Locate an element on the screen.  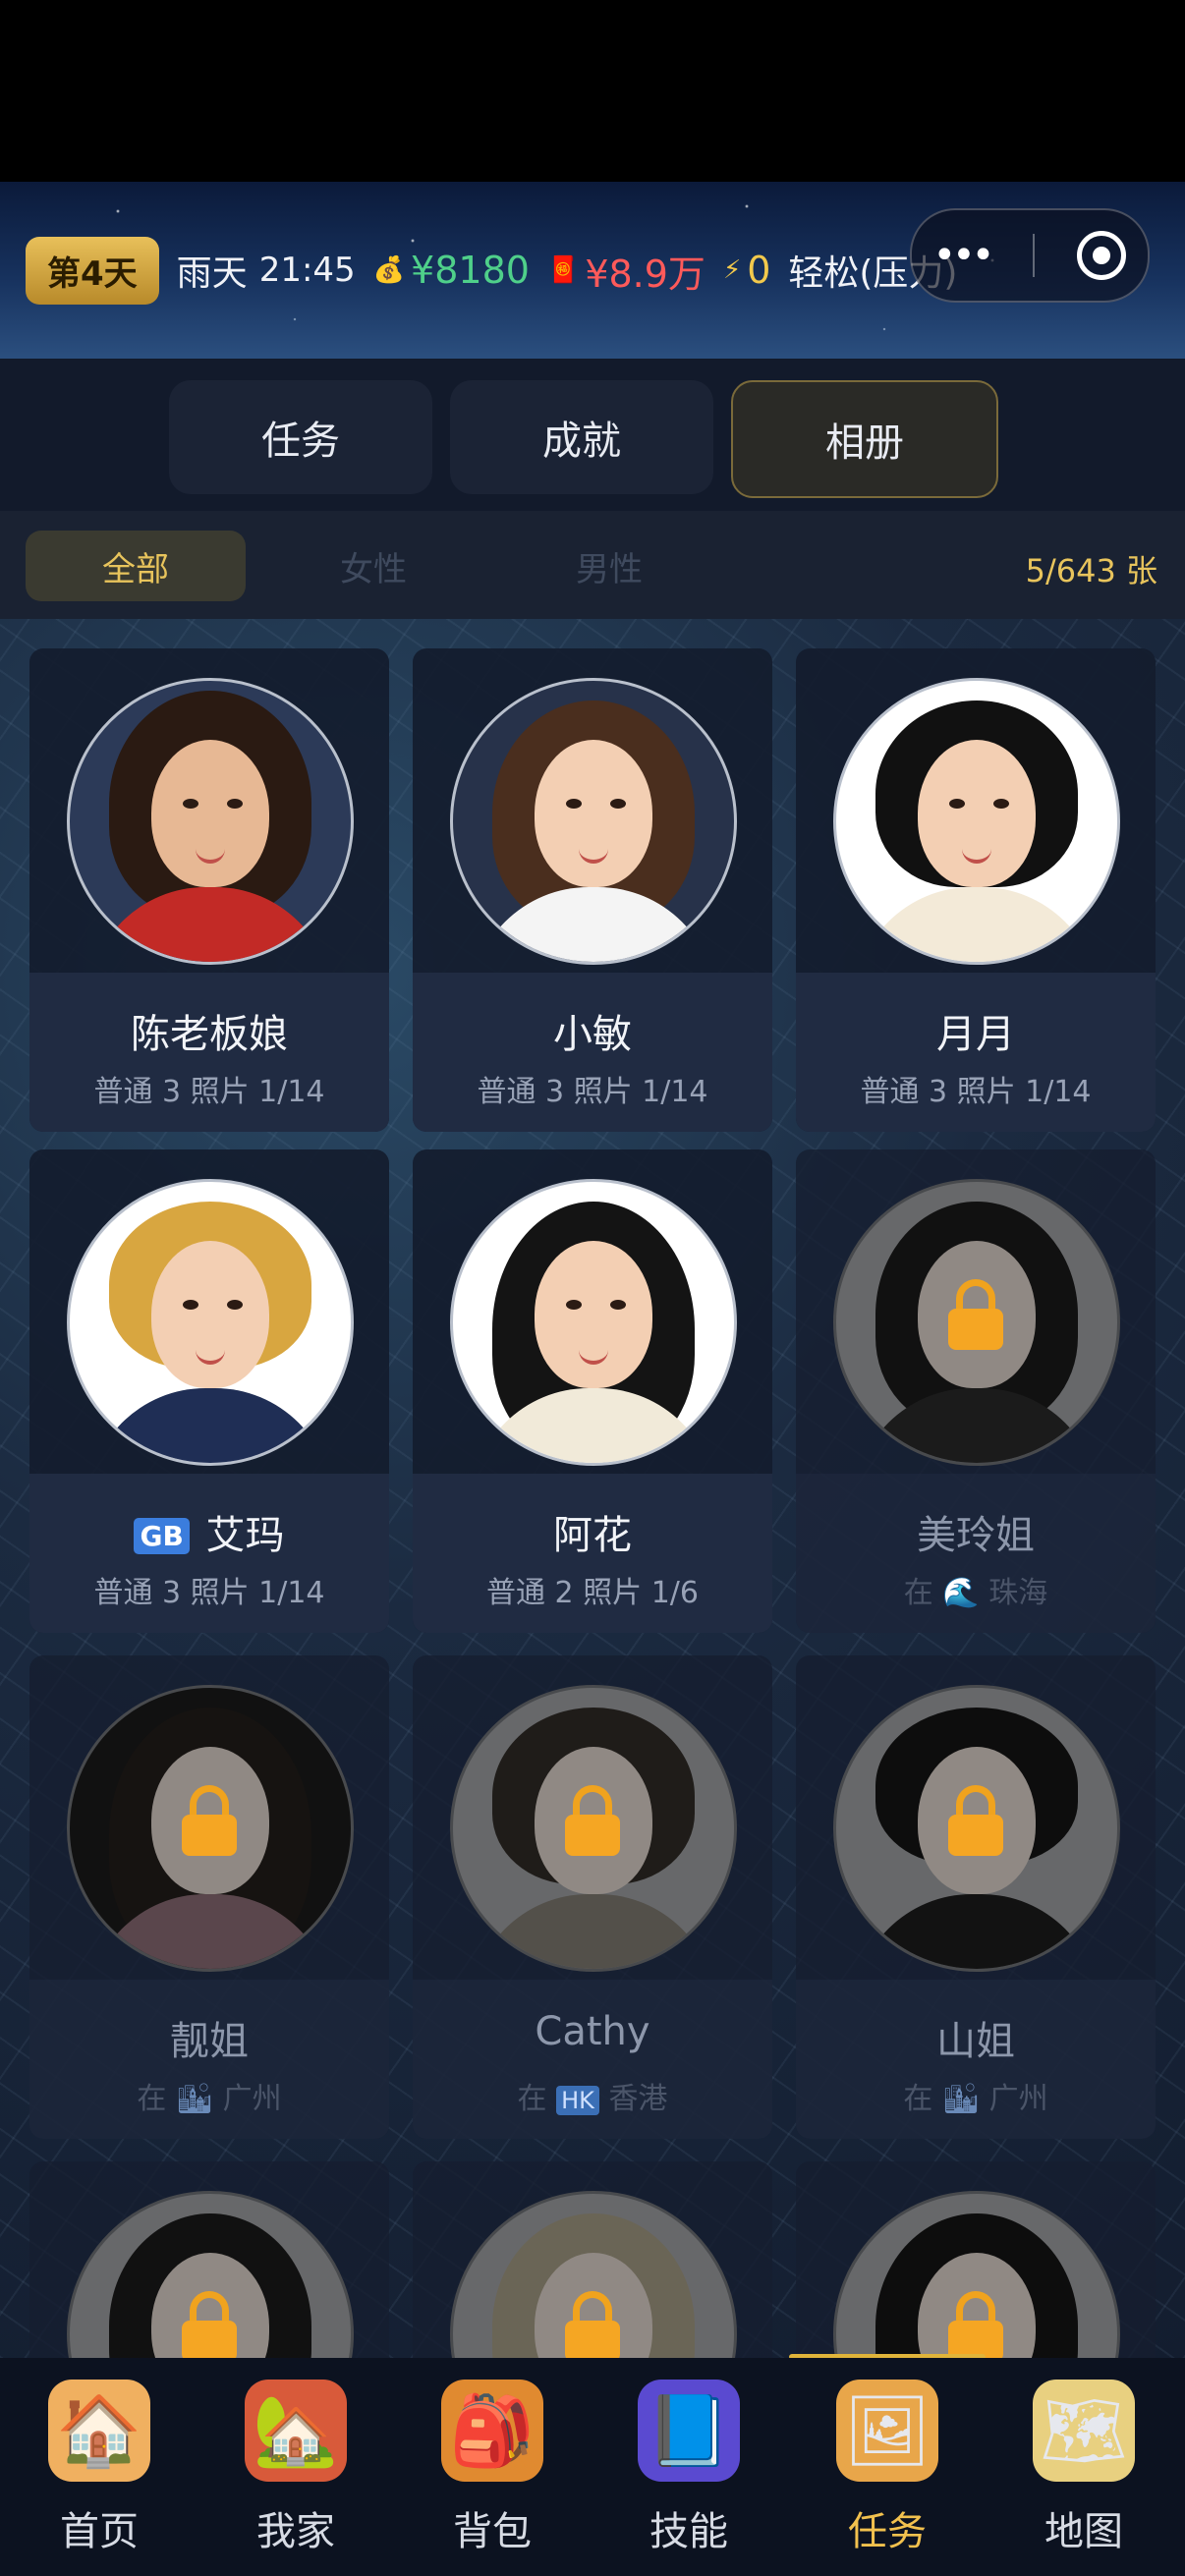
character-name: 陈老板娘 is located at coordinates (210, 1034).